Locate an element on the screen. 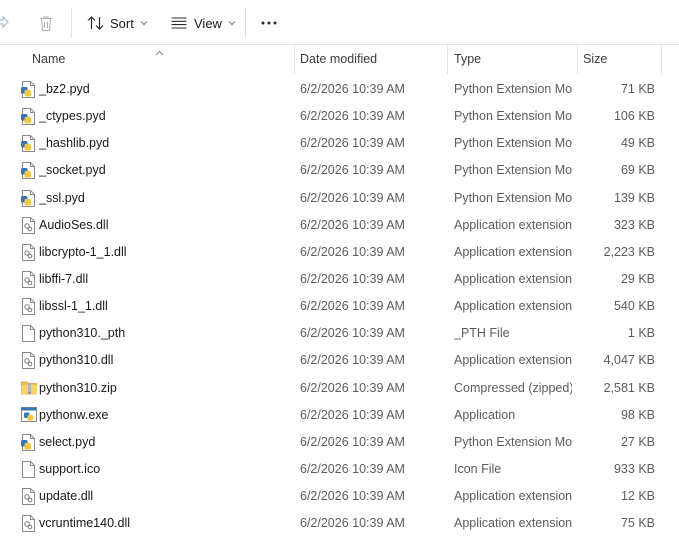 This screenshot has width=679, height=542. file-size: 139 KB is located at coordinates (634, 197).